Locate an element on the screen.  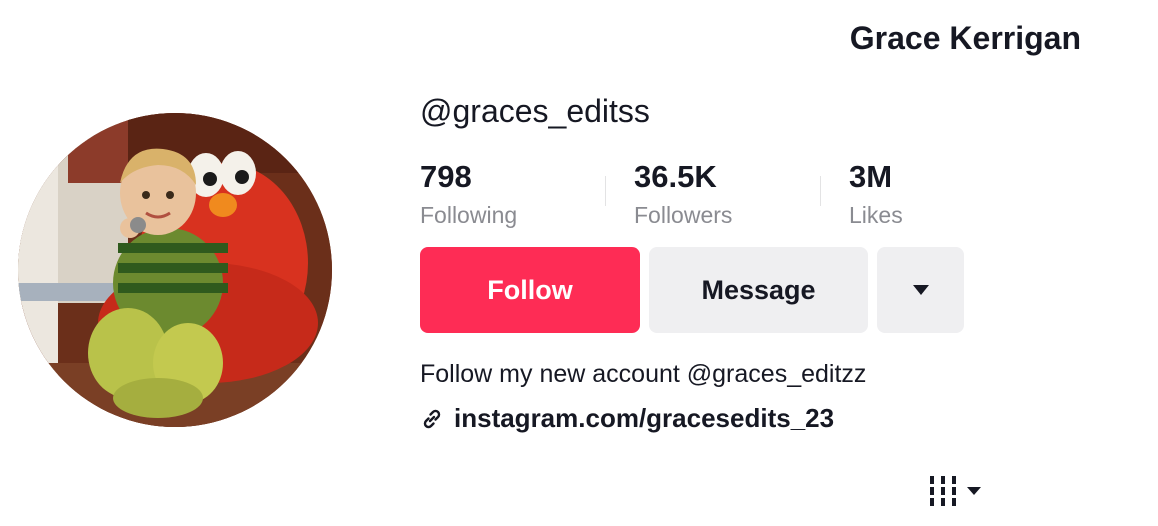
likes-count: 3M is located at coordinates (871, 176).